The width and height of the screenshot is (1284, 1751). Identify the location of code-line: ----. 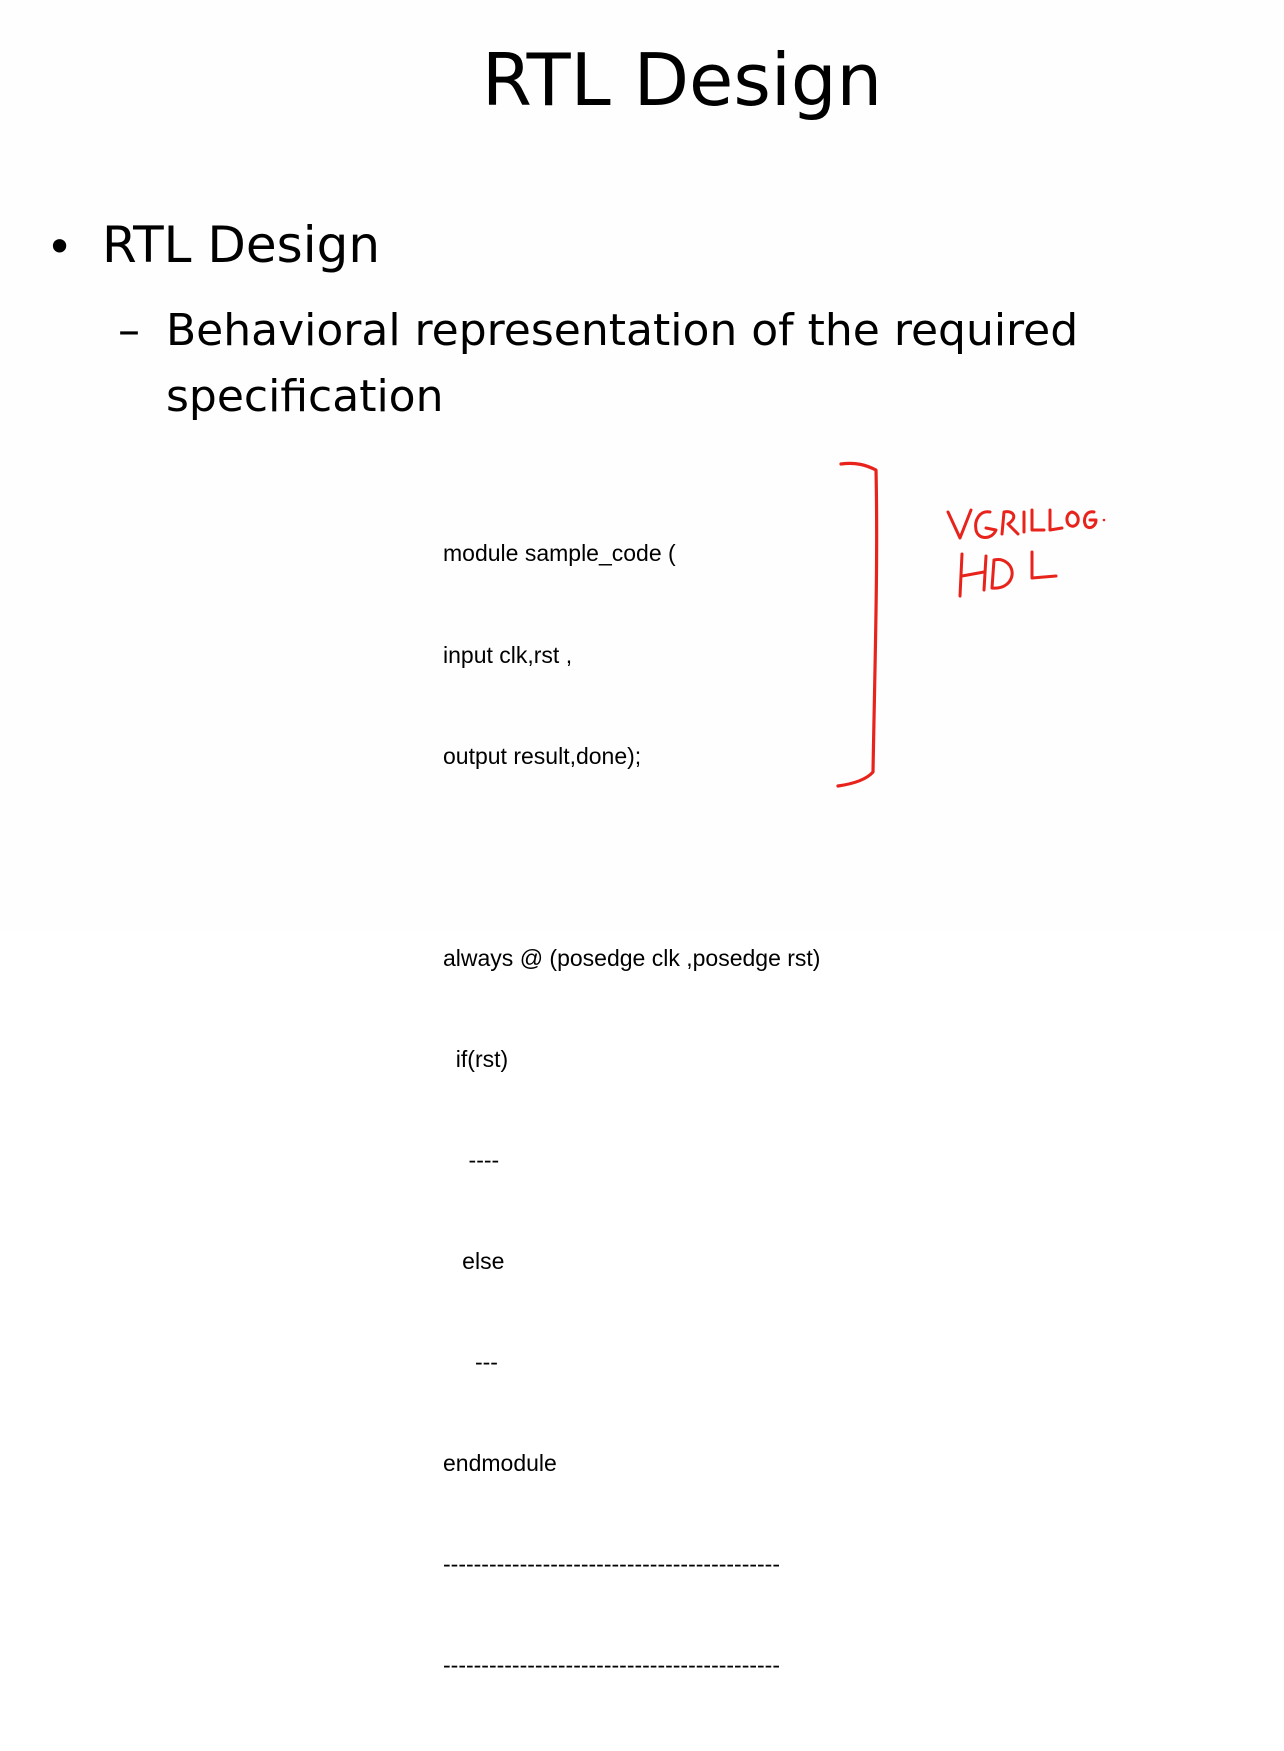
(471, 1159).